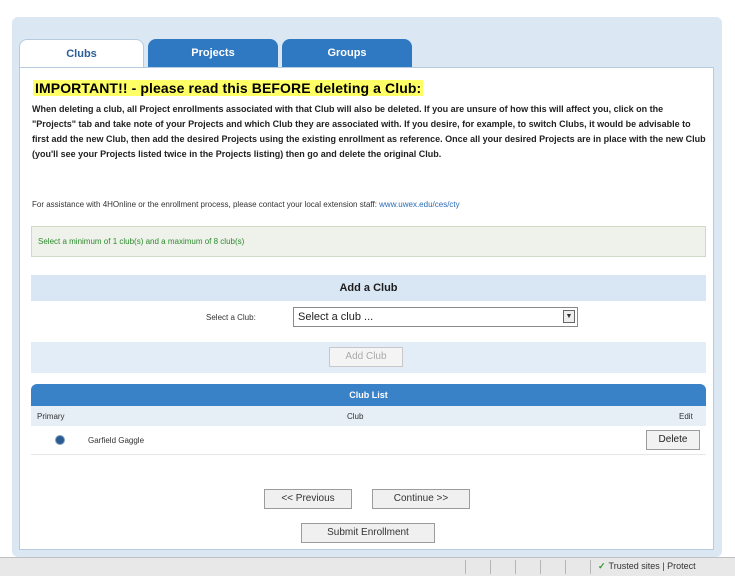 This screenshot has width=735, height=576. What do you see at coordinates (368, 395) in the screenshot?
I see `club-list-header: Club List` at bounding box center [368, 395].